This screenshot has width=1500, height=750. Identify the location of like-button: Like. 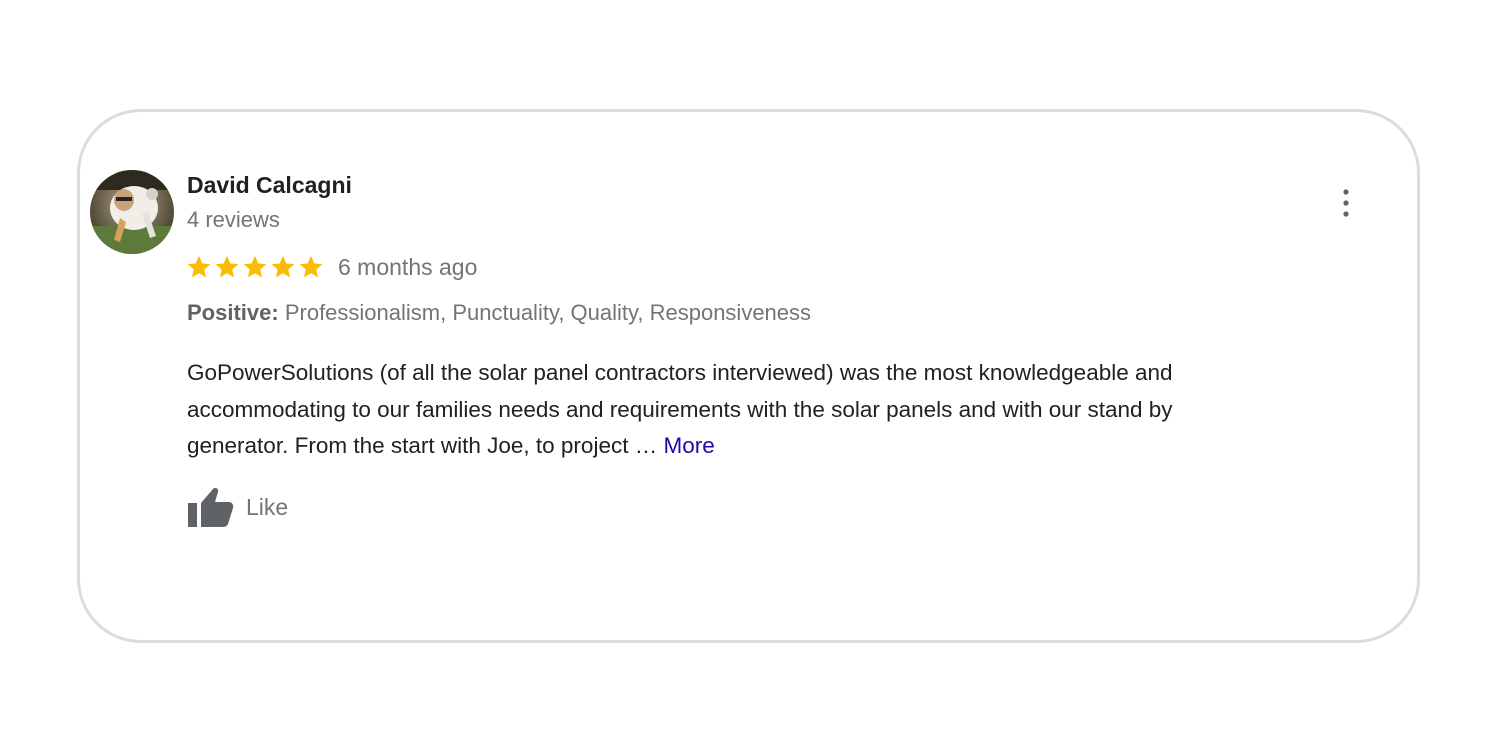
(237, 507).